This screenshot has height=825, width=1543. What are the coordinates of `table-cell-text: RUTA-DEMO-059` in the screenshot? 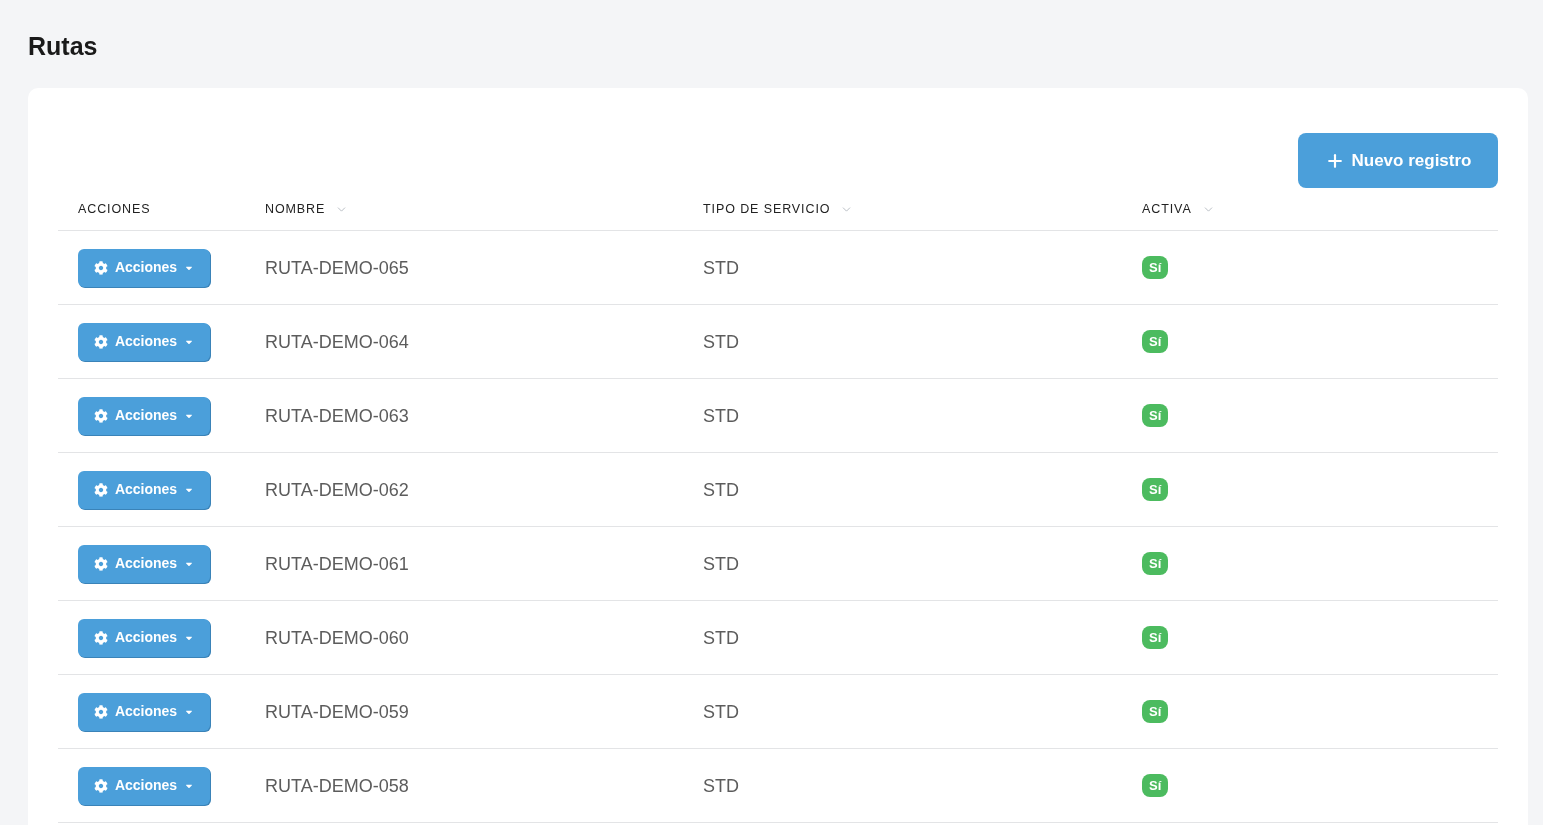 It's located at (337, 712).